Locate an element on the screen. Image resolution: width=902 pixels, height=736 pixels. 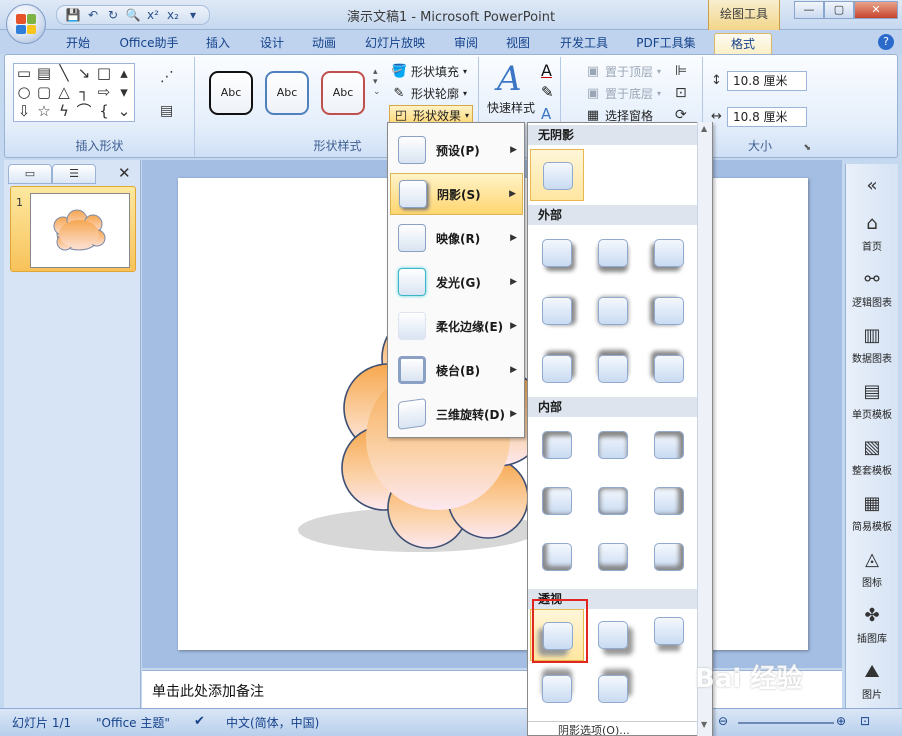
rect-shape-icon: □ is located at coordinates (104, 73).